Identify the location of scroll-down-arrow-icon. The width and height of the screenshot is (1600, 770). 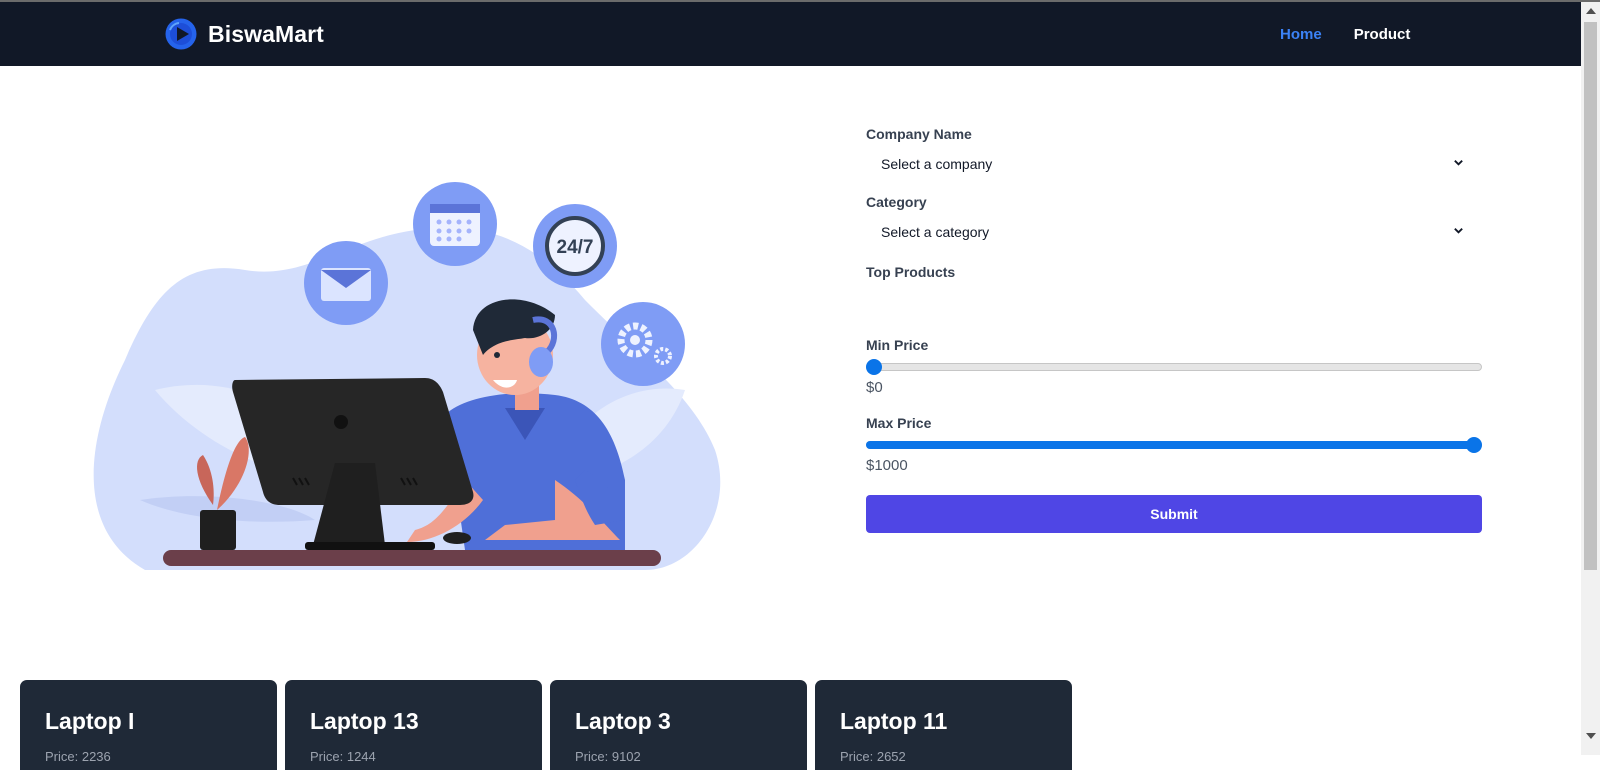
(1591, 736).